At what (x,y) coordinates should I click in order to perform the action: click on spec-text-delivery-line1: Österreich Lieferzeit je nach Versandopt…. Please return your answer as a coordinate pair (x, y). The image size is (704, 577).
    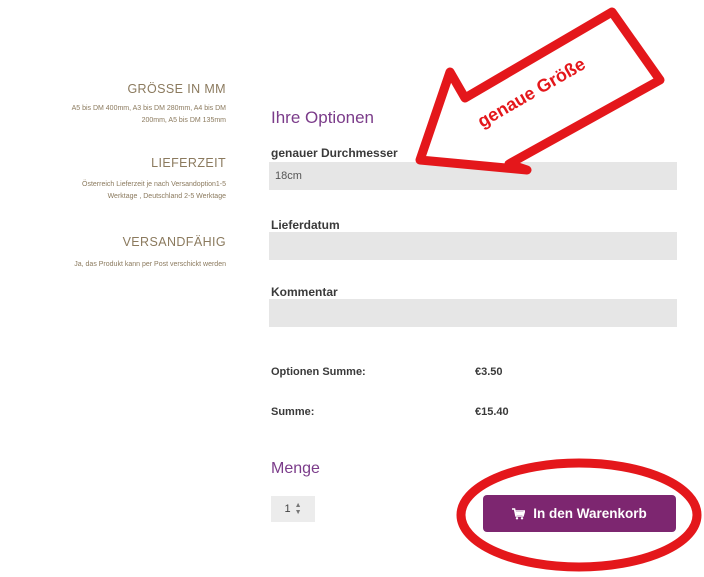
    Looking at the image, I should click on (154, 184).